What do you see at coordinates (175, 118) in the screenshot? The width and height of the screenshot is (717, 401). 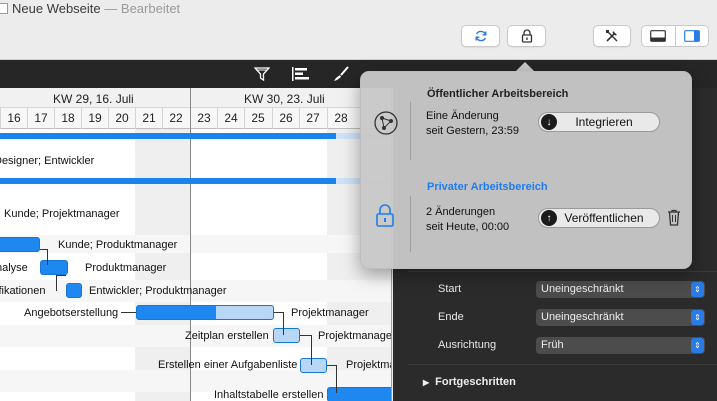 I see `day-label: 22` at bounding box center [175, 118].